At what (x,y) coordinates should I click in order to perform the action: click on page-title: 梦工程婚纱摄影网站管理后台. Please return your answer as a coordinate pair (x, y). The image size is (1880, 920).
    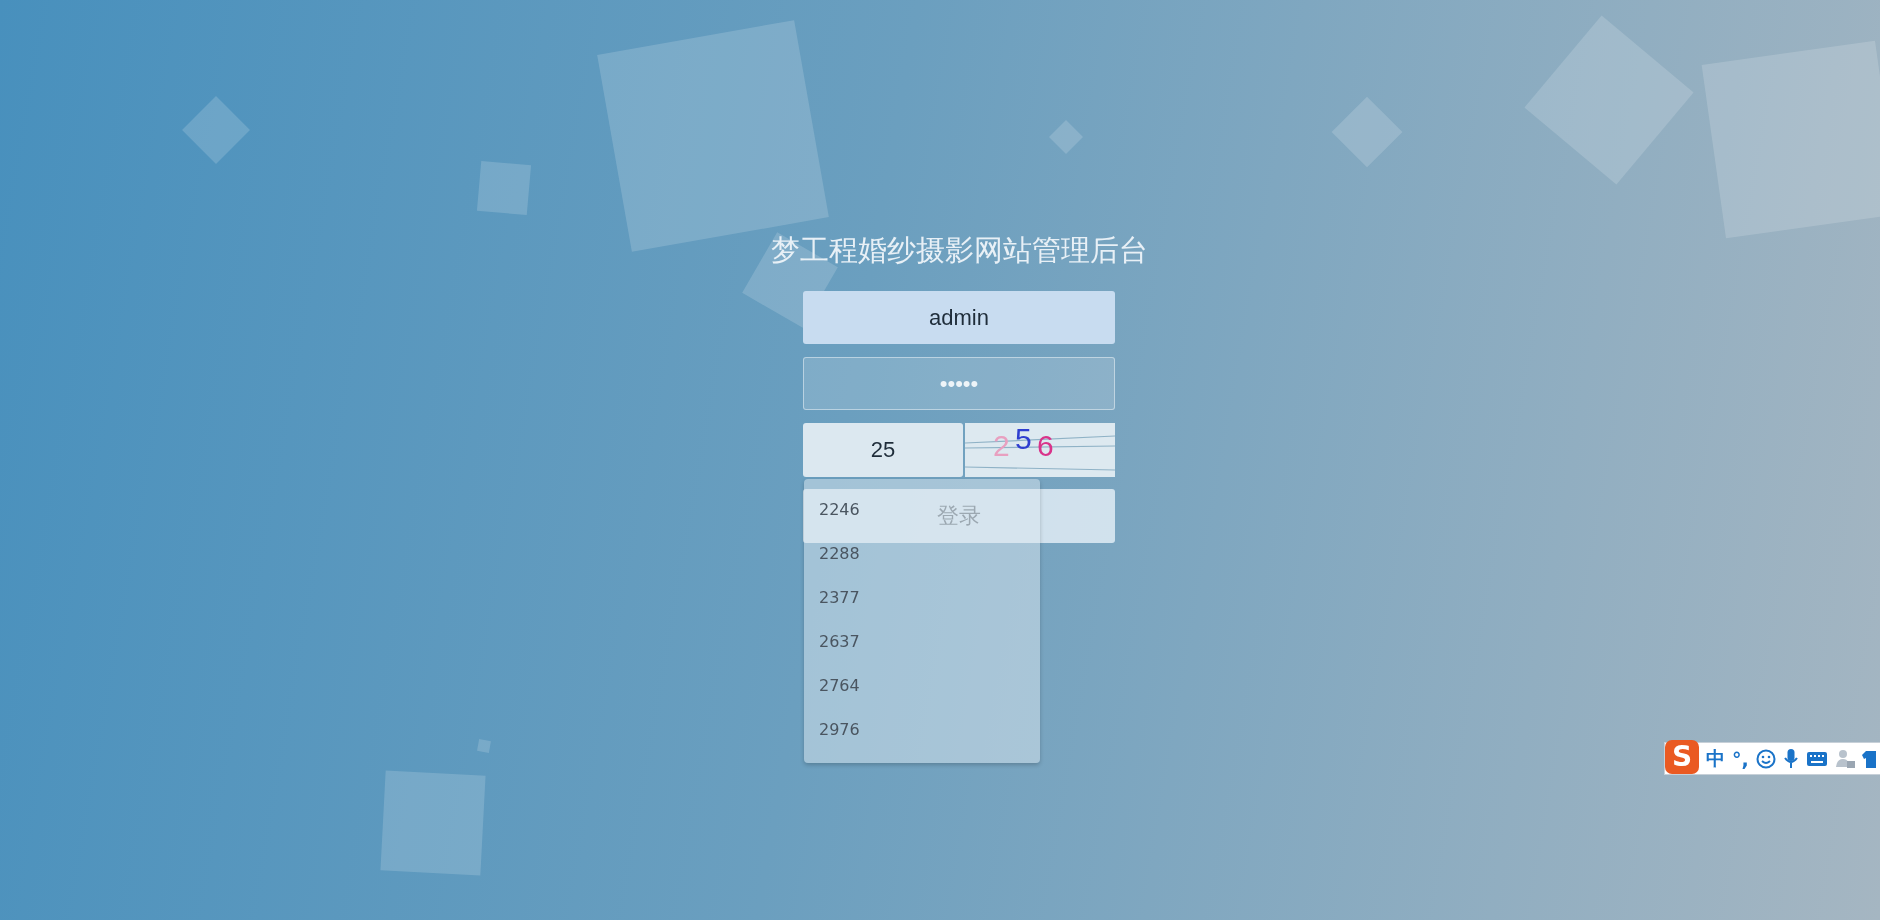
    Looking at the image, I should click on (959, 250).